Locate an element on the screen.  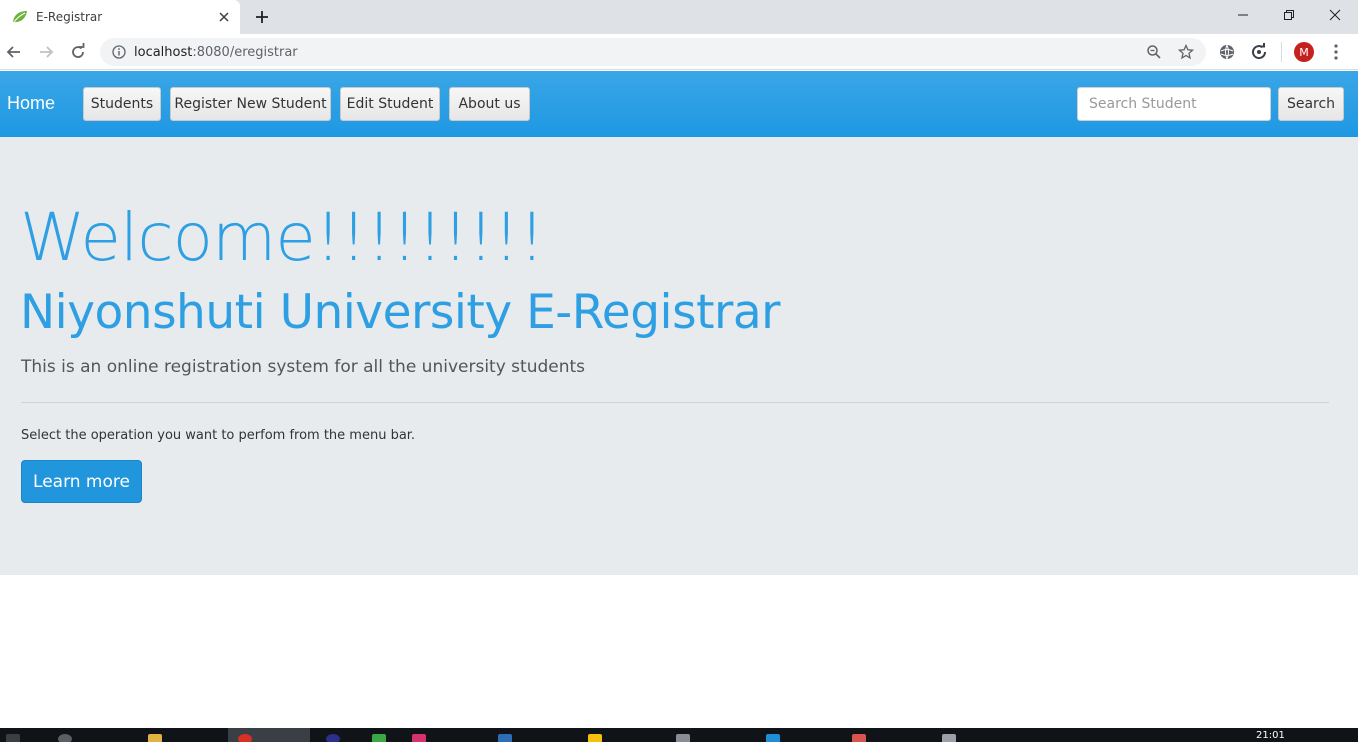
restore-button is located at coordinates (1289, 15).